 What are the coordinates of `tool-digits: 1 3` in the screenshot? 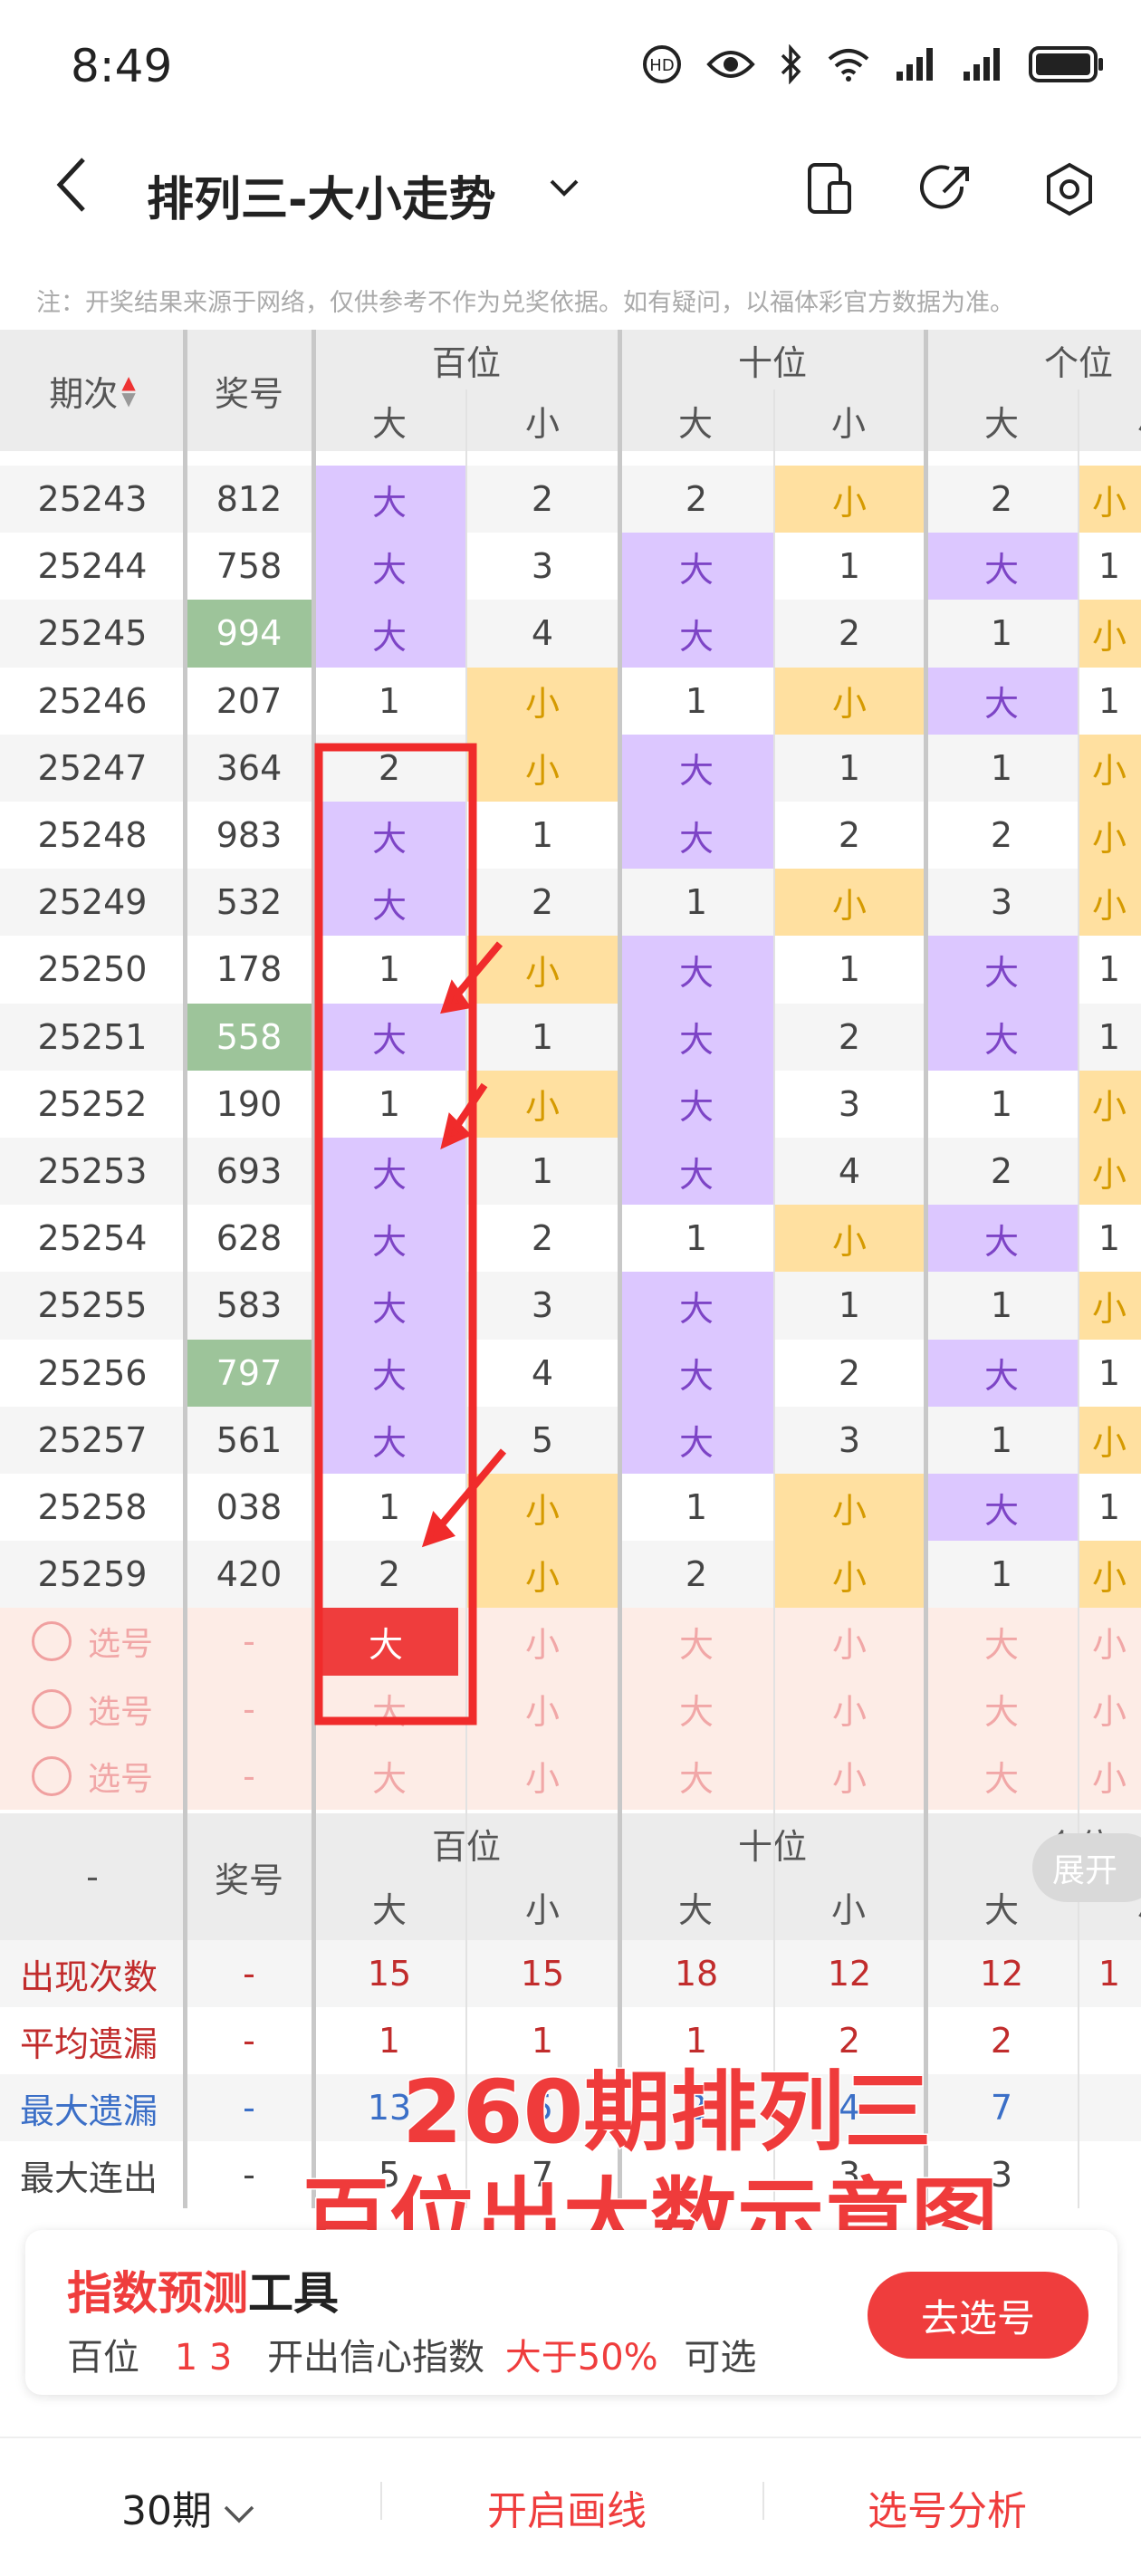 It's located at (203, 2358).